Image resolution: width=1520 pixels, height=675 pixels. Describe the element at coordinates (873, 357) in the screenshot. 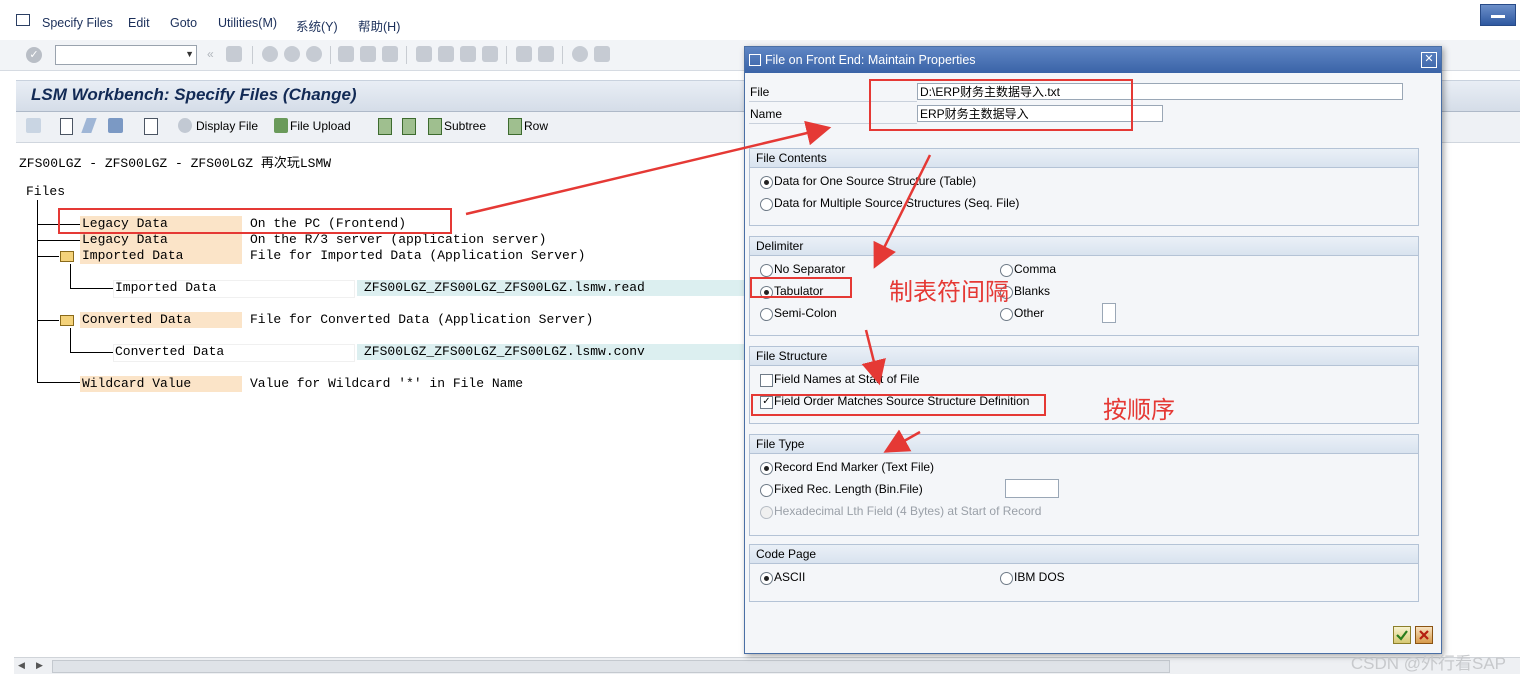

I see `arrow-to-structure` at that location.